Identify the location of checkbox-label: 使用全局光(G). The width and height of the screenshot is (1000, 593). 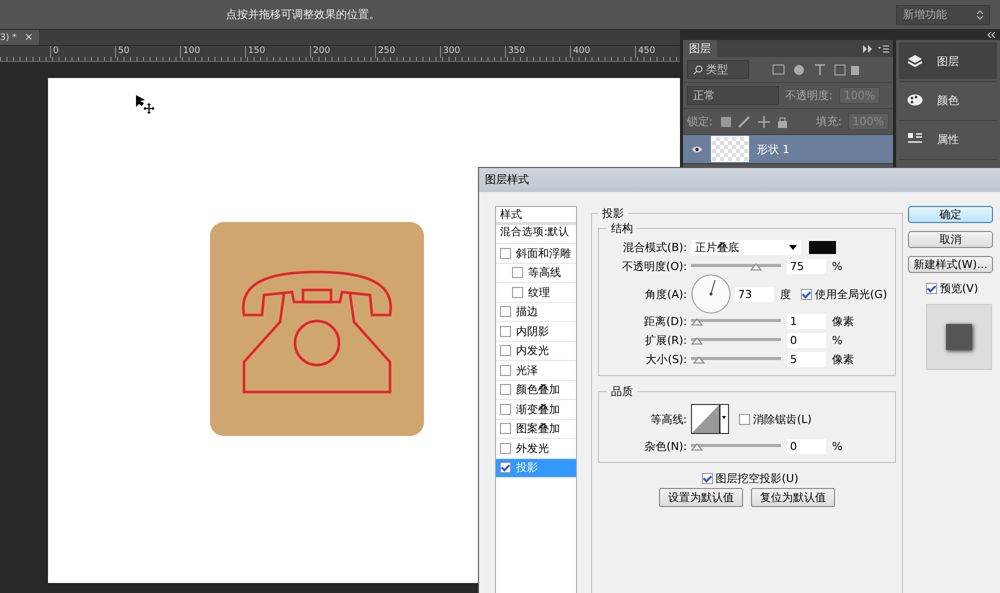
(844, 294).